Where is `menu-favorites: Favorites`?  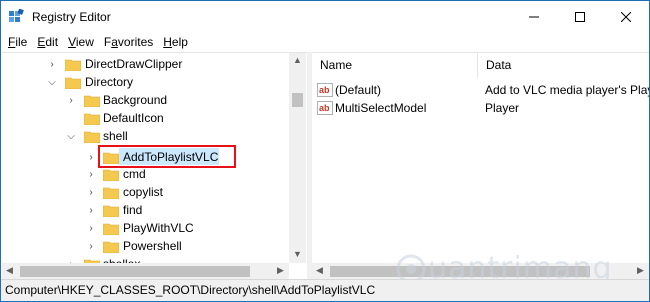 menu-favorites: Favorites is located at coordinates (129, 42).